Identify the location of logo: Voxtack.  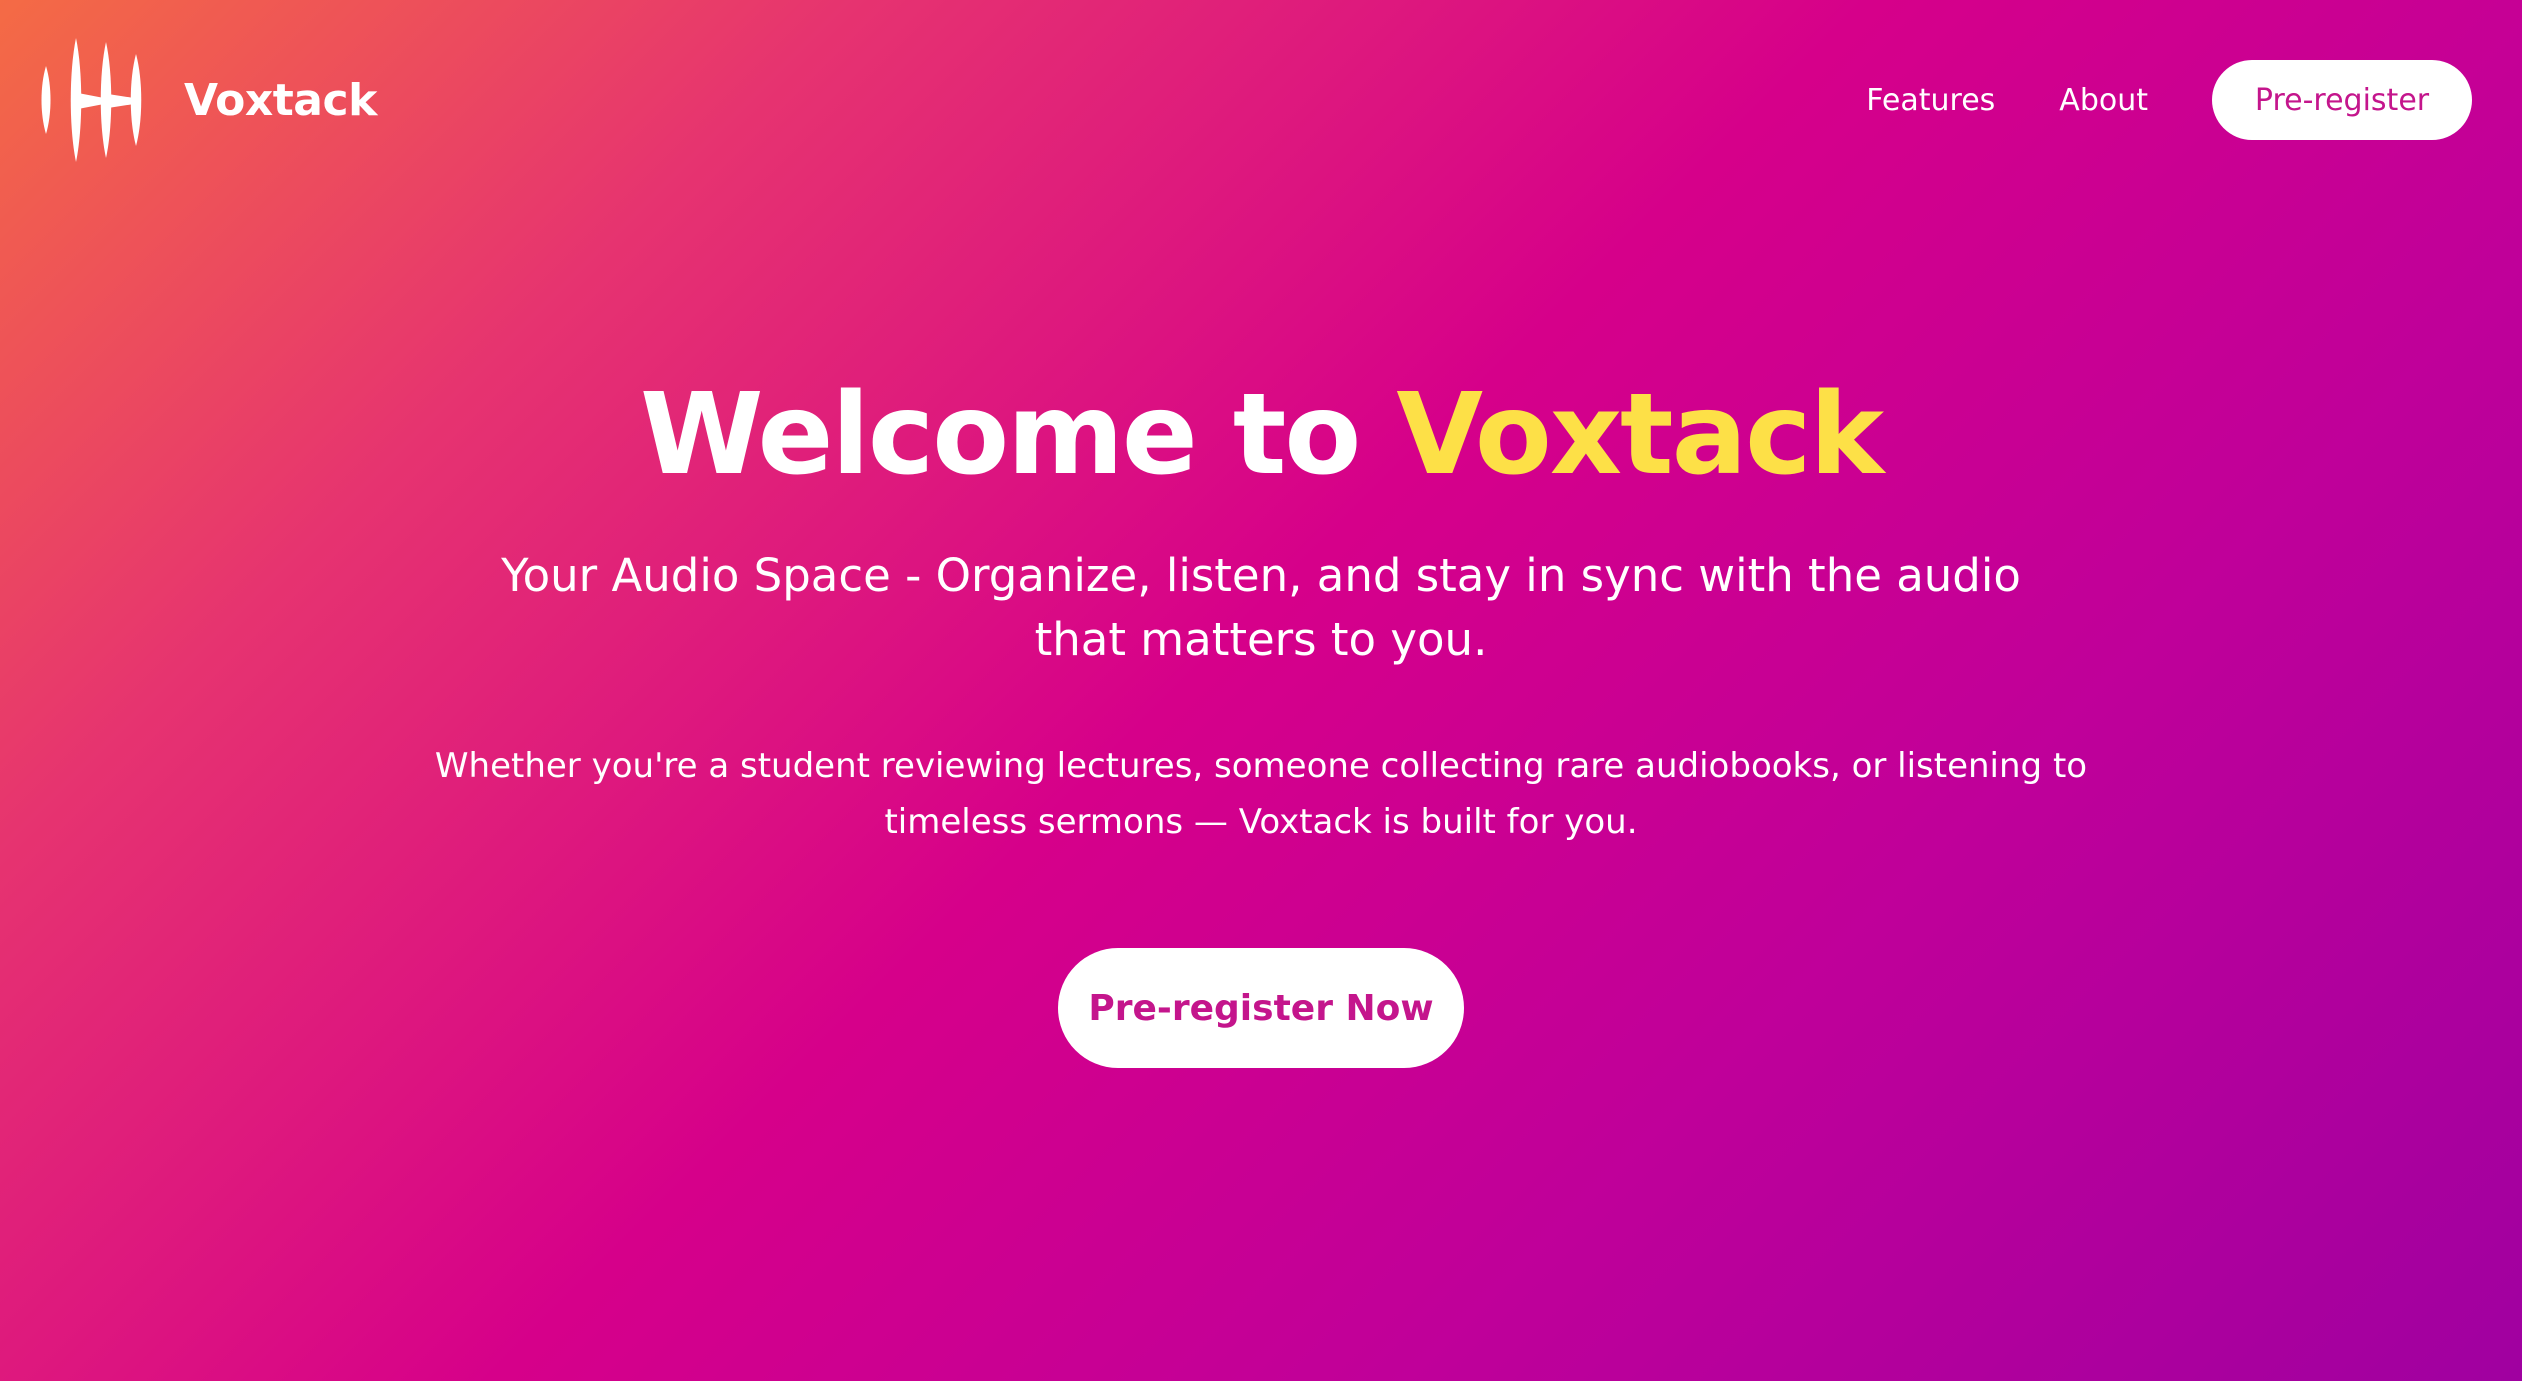
(207, 100).